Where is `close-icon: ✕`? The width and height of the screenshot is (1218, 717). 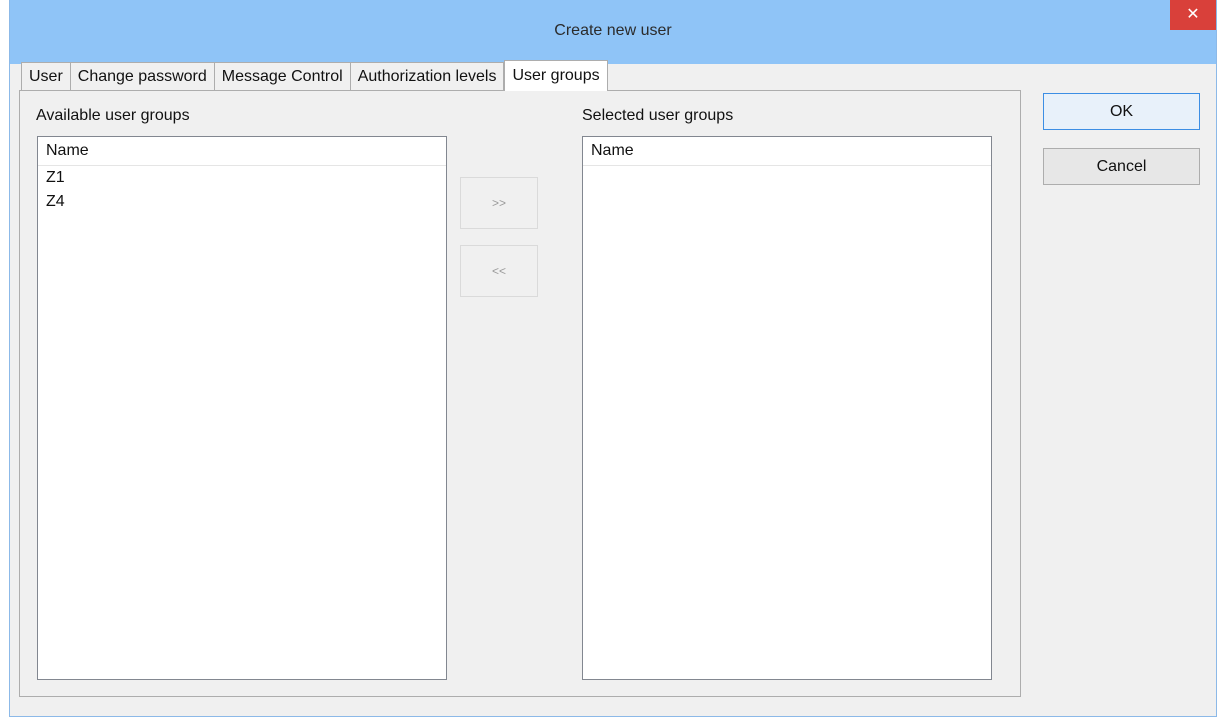 close-icon: ✕ is located at coordinates (1193, 15).